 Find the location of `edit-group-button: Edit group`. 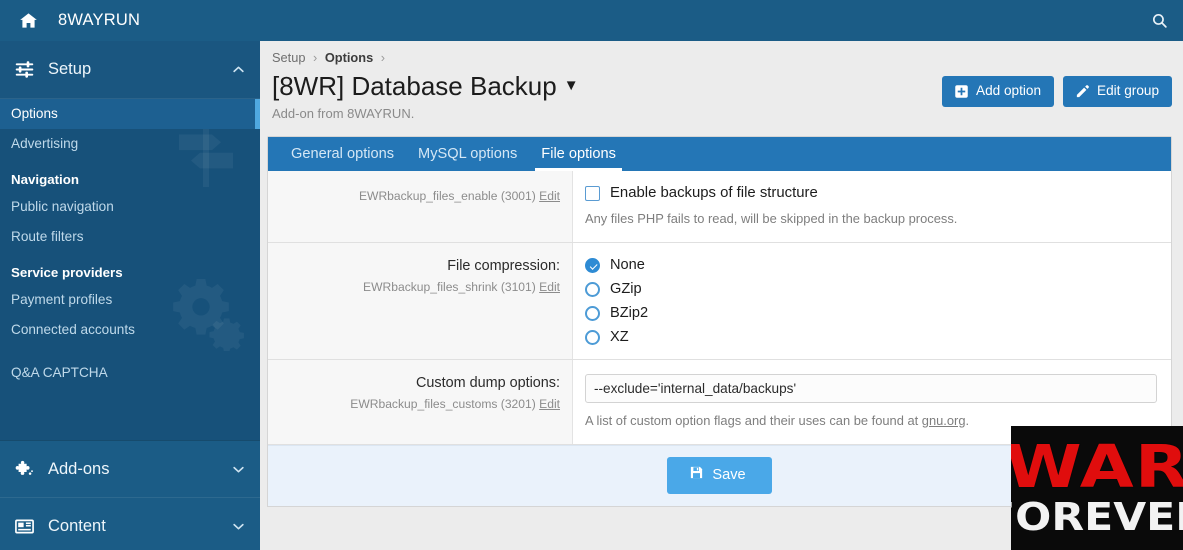

edit-group-button: Edit group is located at coordinates (1117, 91).